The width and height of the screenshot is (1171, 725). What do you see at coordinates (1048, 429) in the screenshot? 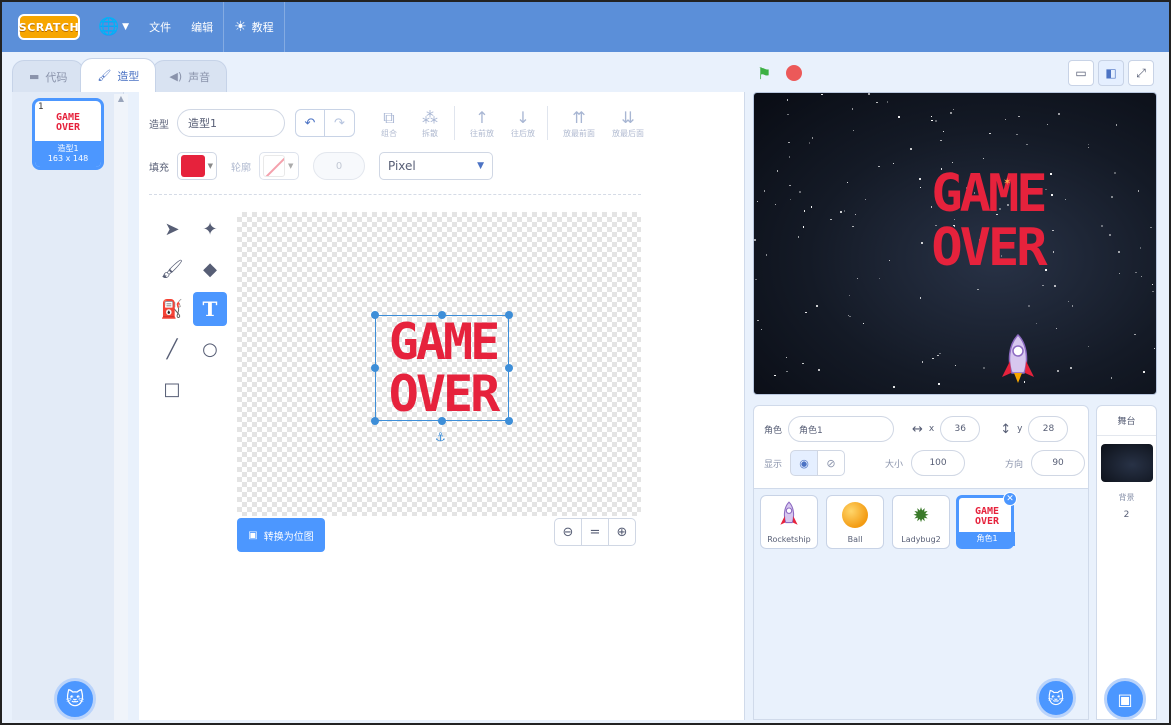
I see `y-input: 28` at bounding box center [1048, 429].